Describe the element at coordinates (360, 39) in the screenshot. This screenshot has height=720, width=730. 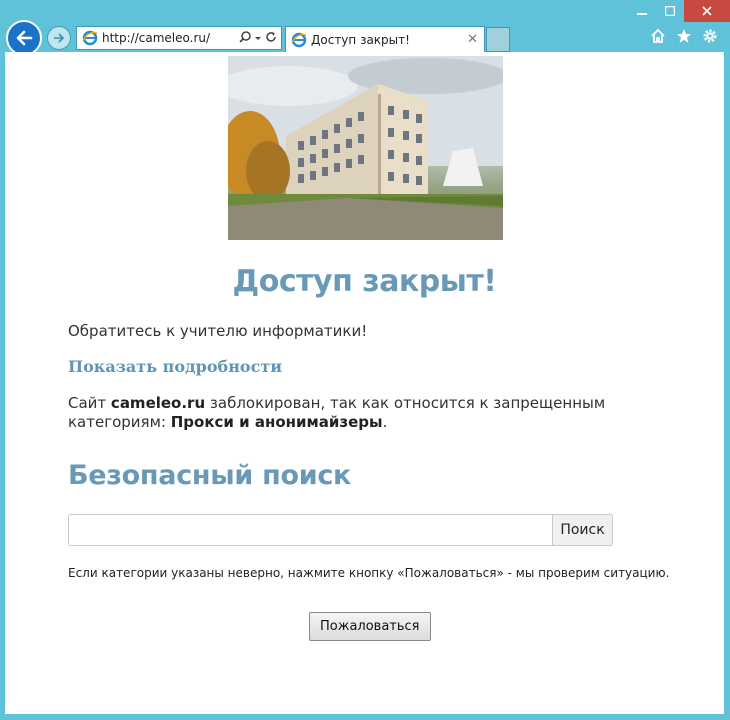
I see `tab-title: Доступ закрыт!` at that location.